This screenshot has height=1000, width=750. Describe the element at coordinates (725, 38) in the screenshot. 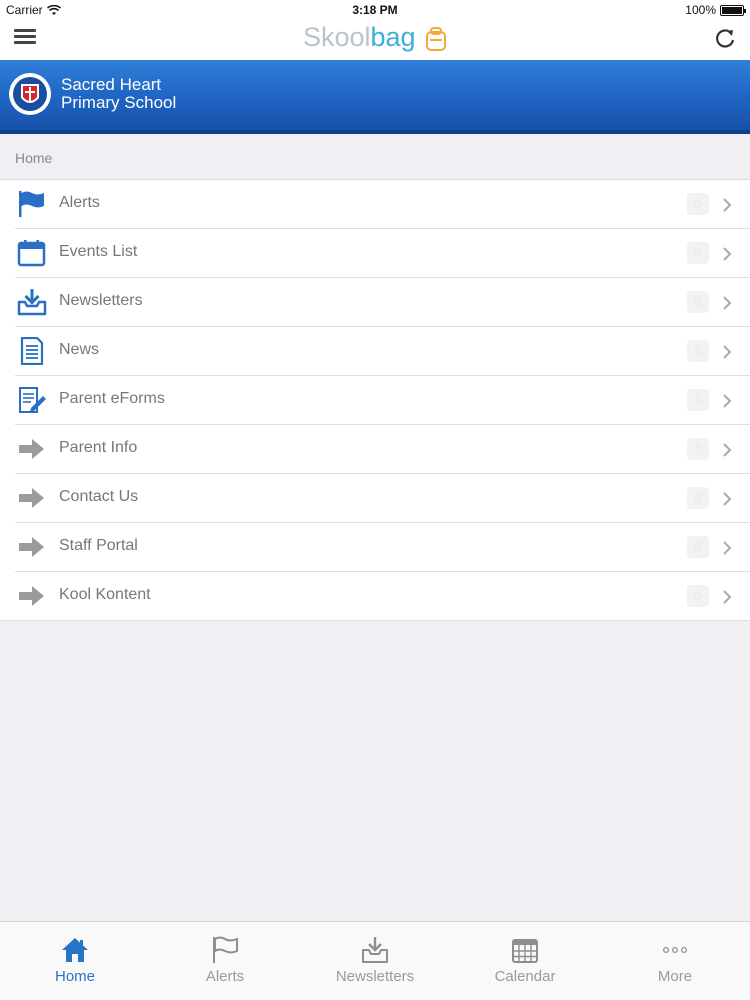

I see `refresh-icon` at that location.